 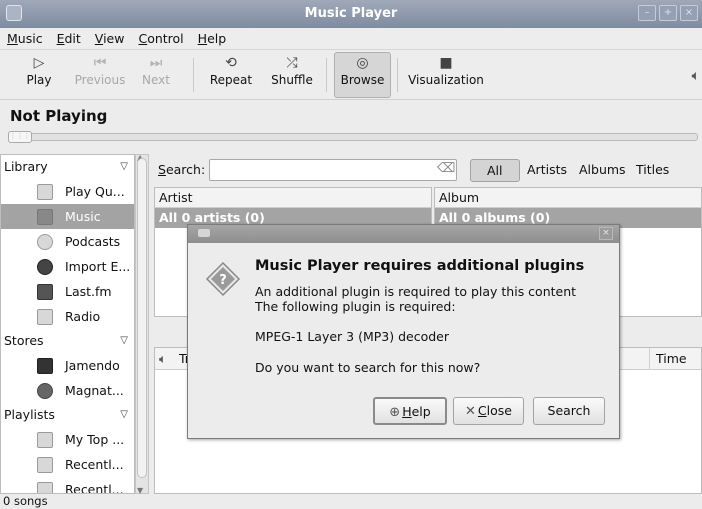 I want to click on menu-control: Control, so click(x=160, y=38).